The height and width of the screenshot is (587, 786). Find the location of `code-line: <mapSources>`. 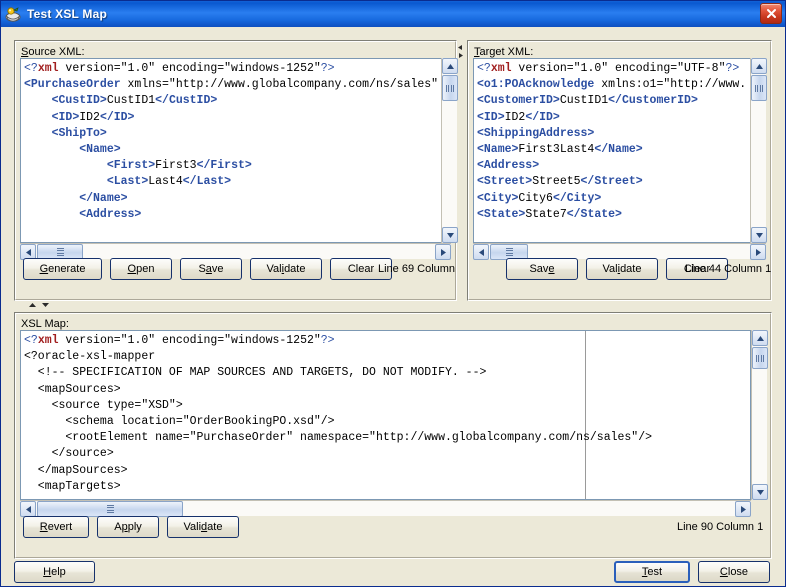

code-line: <mapSources> is located at coordinates (72, 389).